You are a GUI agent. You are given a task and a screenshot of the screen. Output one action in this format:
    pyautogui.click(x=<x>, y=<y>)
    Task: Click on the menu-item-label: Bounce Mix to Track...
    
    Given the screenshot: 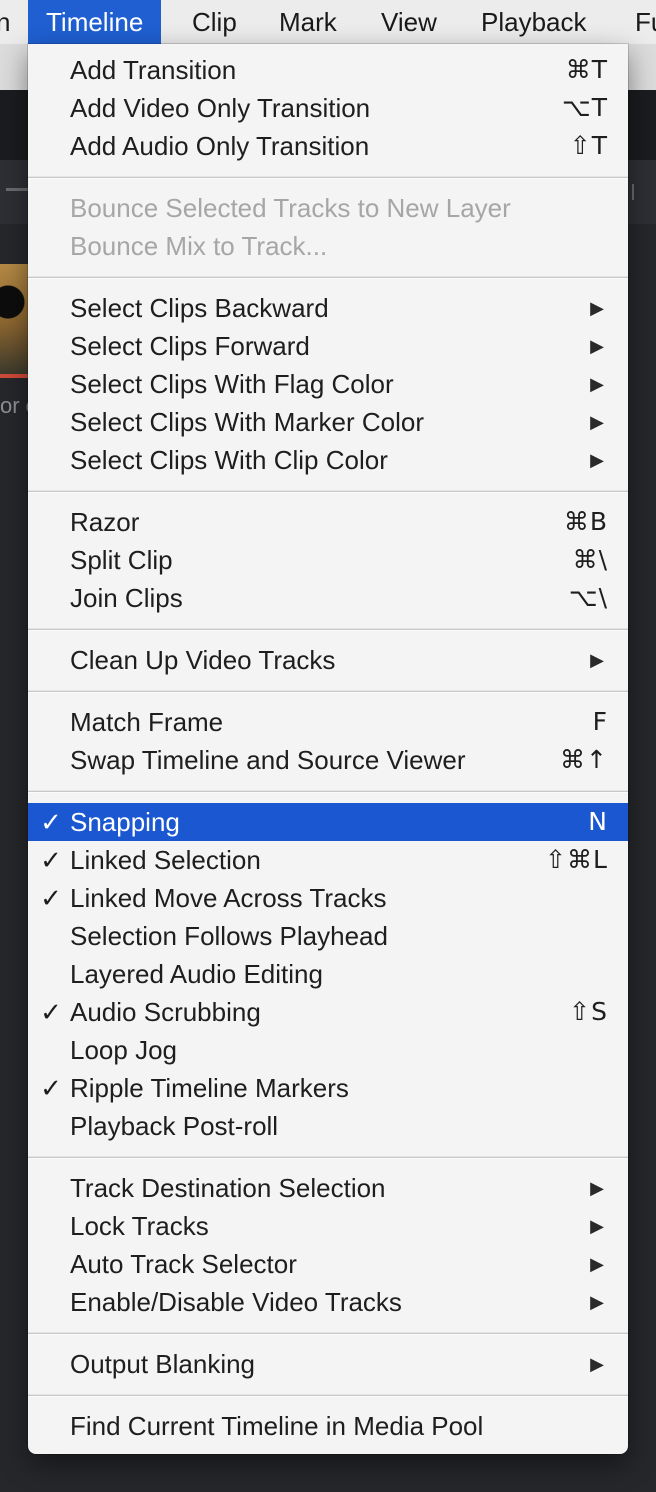 What is the action you would take?
    pyautogui.click(x=199, y=246)
    